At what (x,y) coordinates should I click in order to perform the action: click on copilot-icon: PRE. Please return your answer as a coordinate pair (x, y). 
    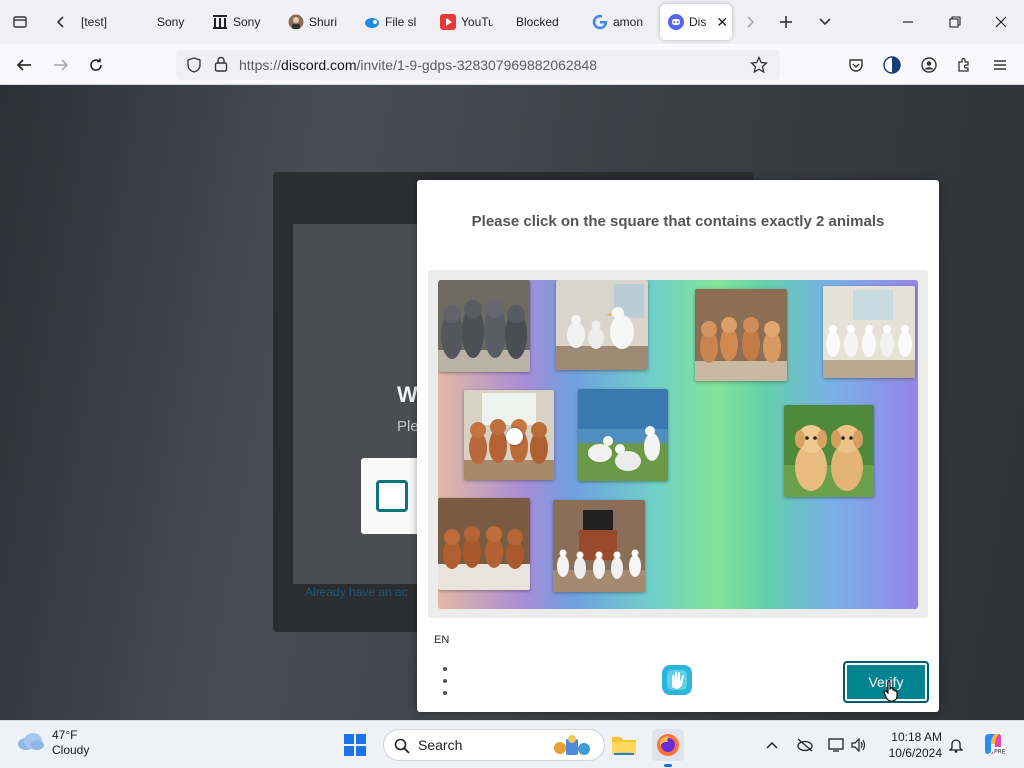
    Looking at the image, I should click on (993, 744).